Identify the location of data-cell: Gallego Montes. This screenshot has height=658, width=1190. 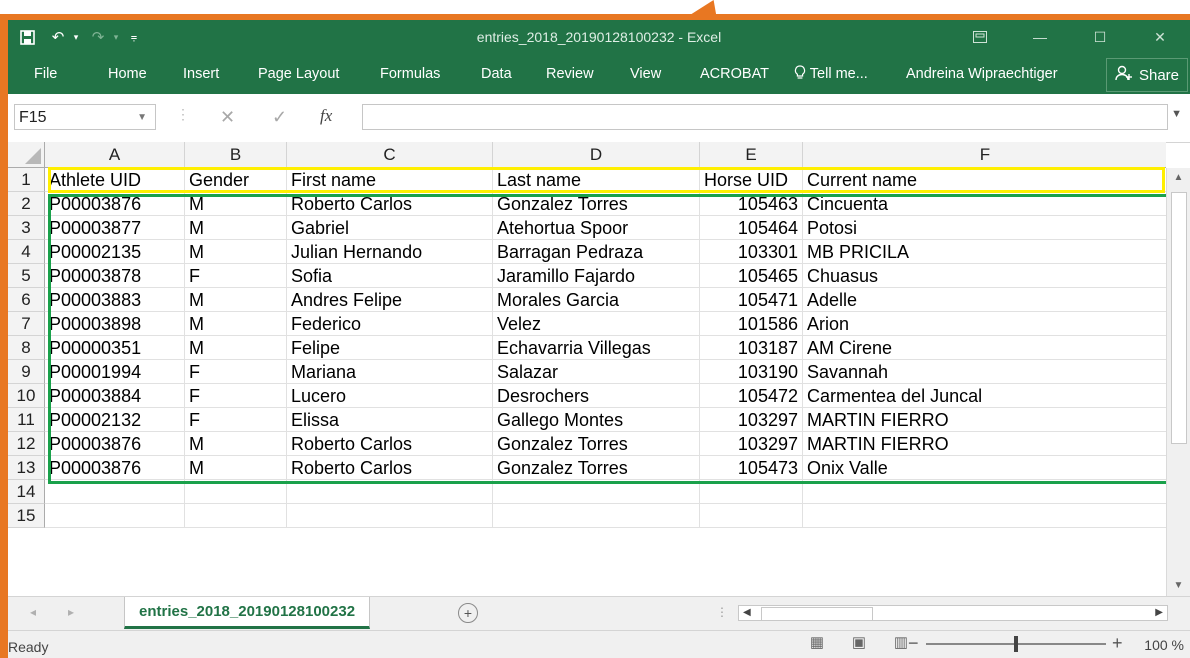
(596, 420).